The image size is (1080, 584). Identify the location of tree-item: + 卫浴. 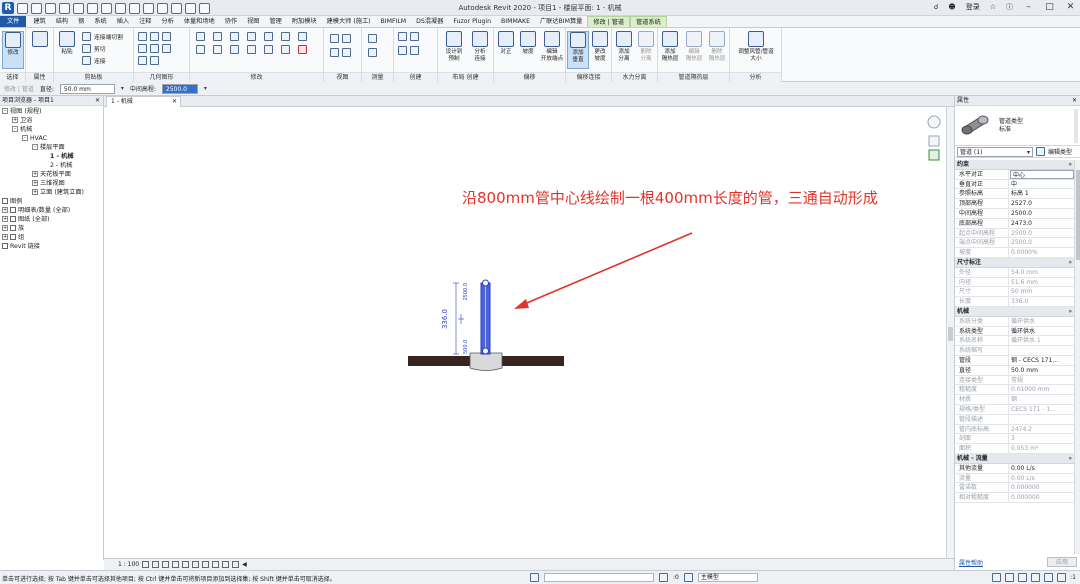
(51, 120).